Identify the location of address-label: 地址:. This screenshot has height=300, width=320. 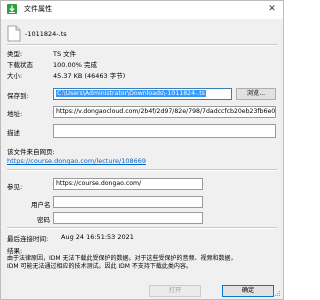
(15, 114).